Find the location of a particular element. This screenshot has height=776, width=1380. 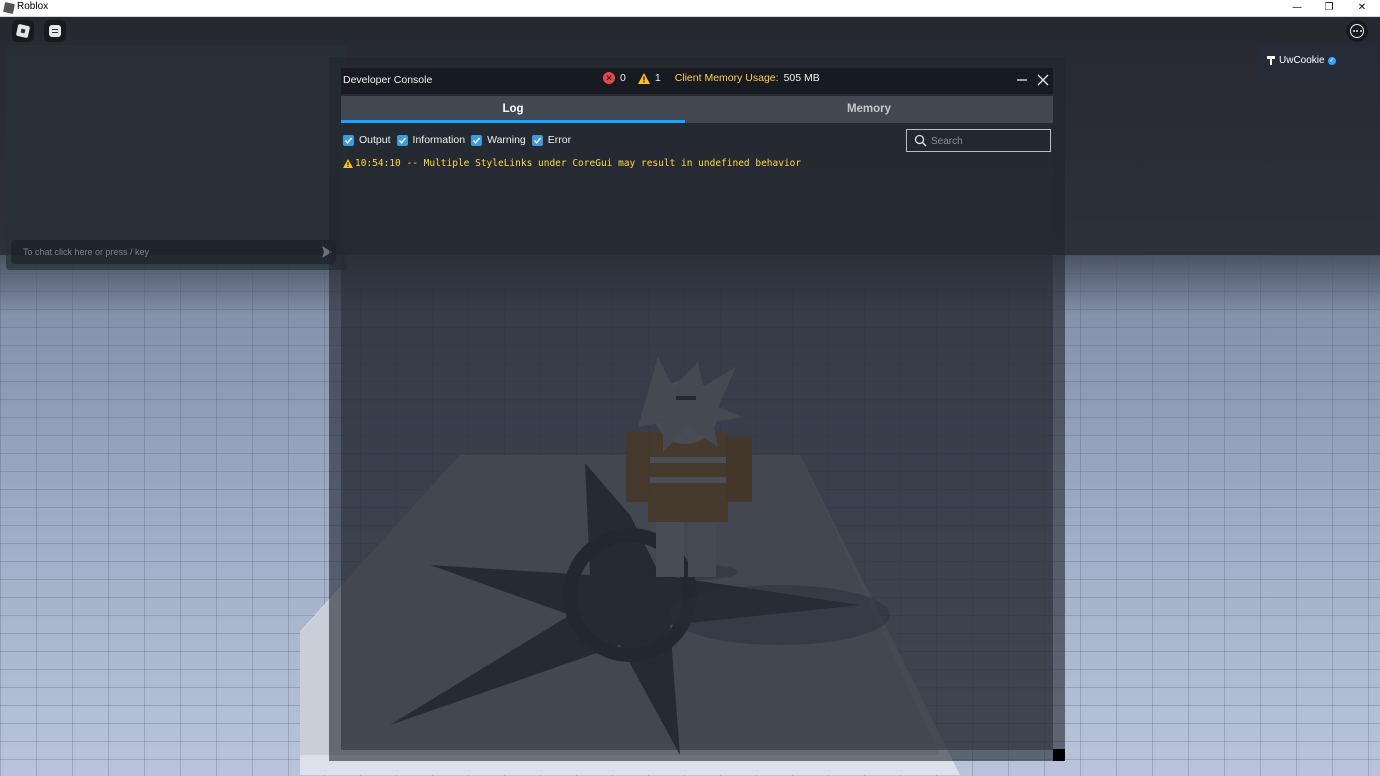

player-list-entry: UwCookie ✓ is located at coordinates (1301, 60).